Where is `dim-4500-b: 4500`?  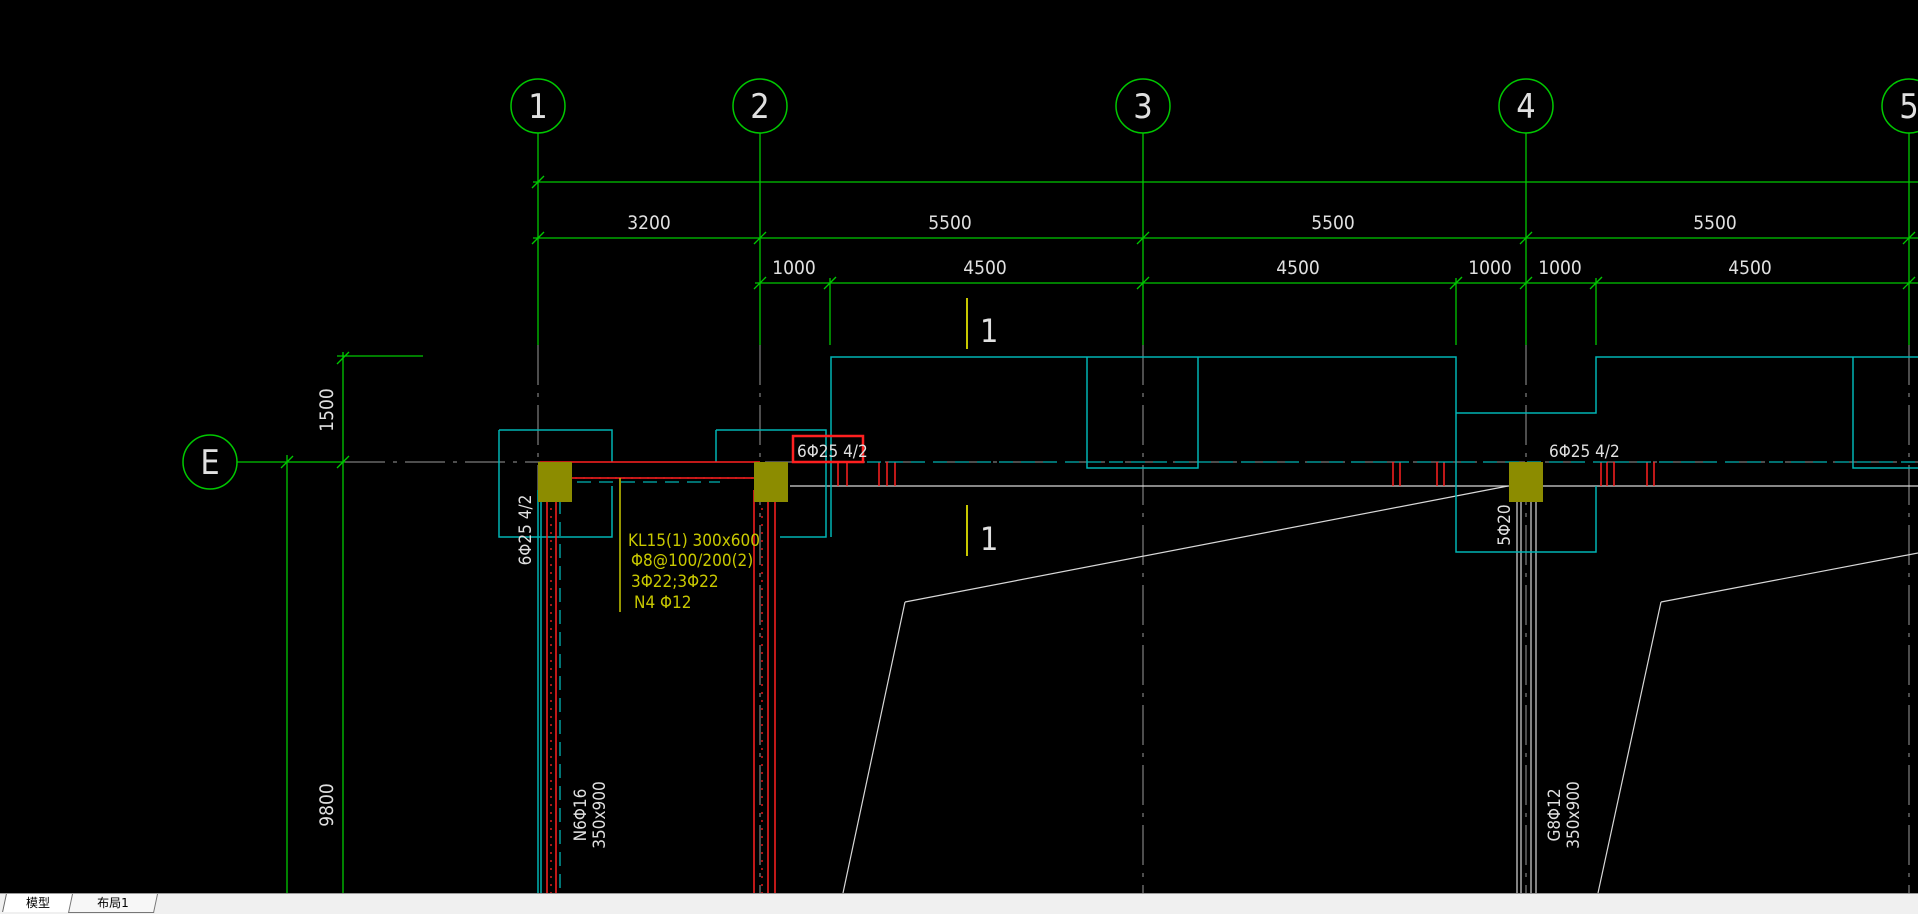
dim-4500-b: 4500 is located at coordinates (1298, 268).